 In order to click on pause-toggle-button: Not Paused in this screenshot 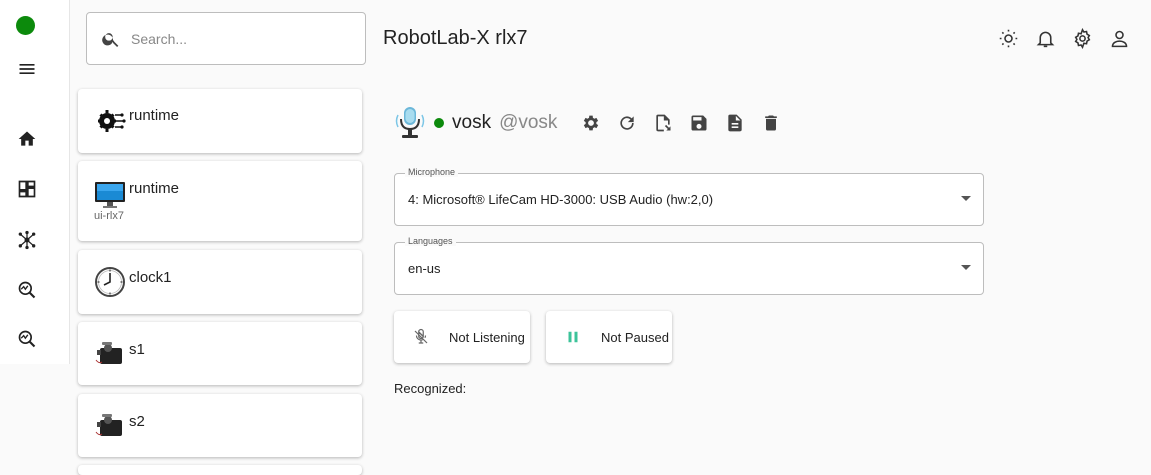, I will do `click(609, 337)`.